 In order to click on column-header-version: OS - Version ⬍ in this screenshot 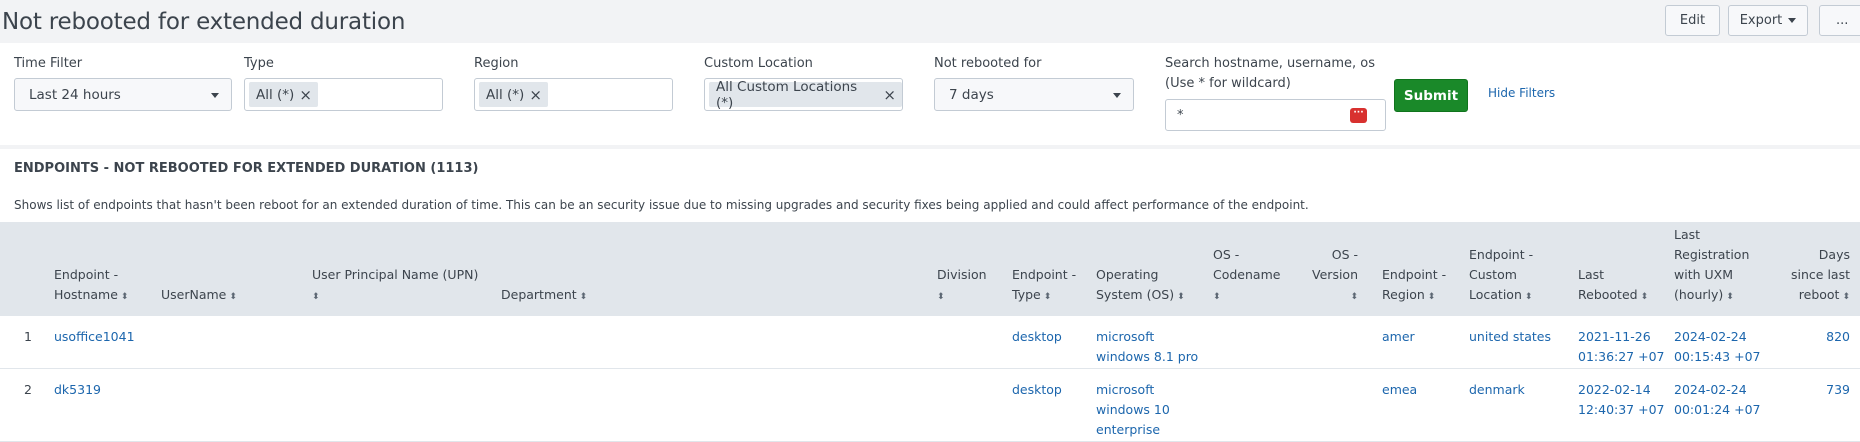, I will do `click(1332, 276)`.